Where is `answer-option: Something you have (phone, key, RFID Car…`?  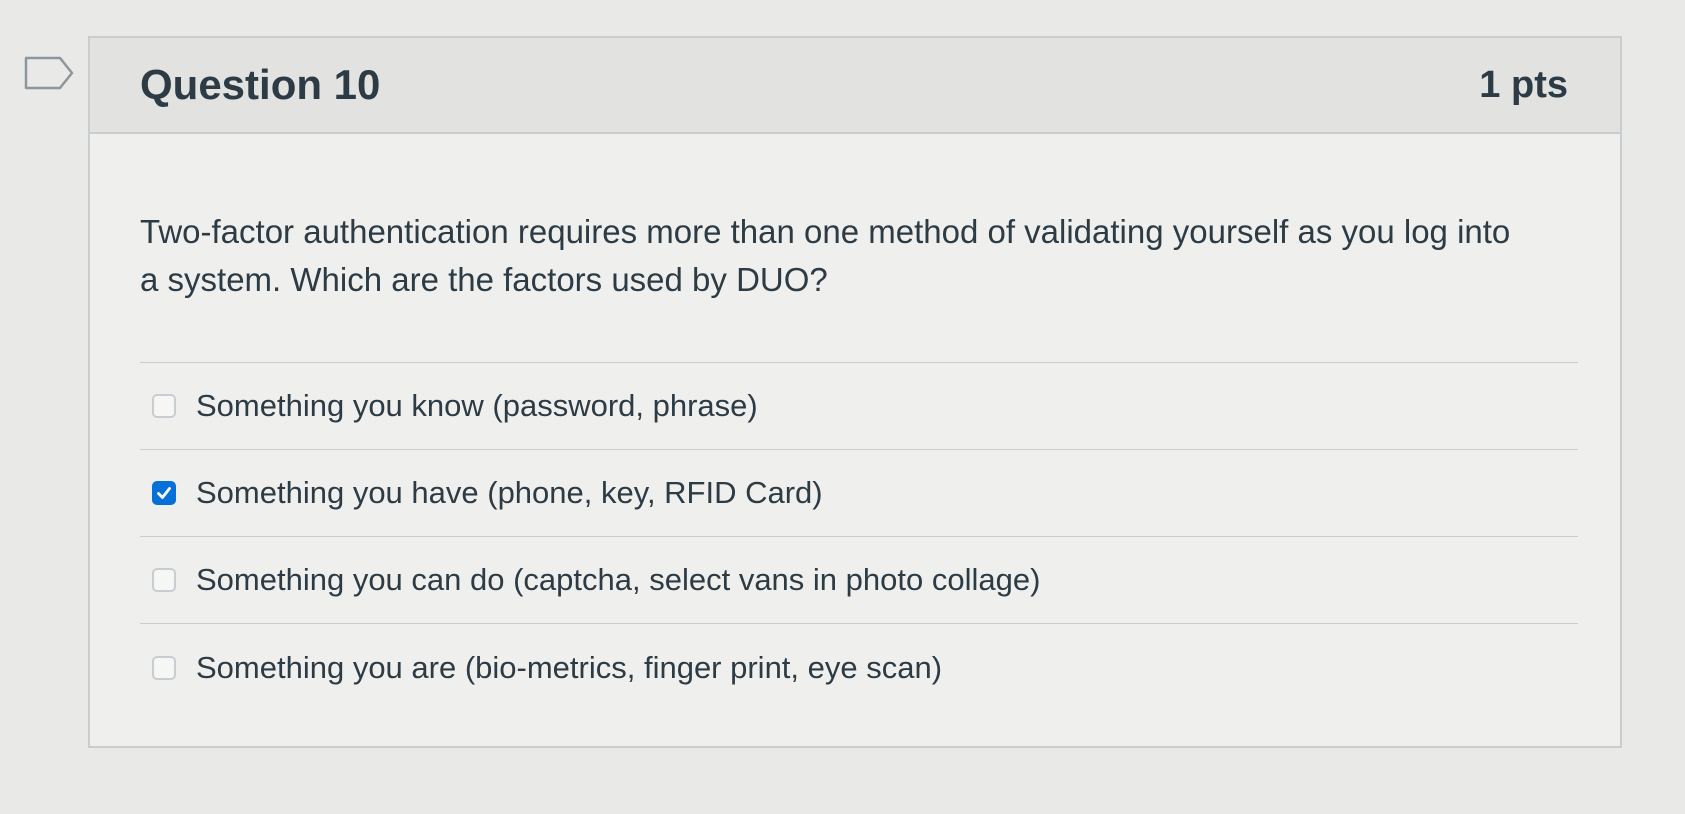 answer-option: Something you have (phone, key, RFID Car… is located at coordinates (859, 493).